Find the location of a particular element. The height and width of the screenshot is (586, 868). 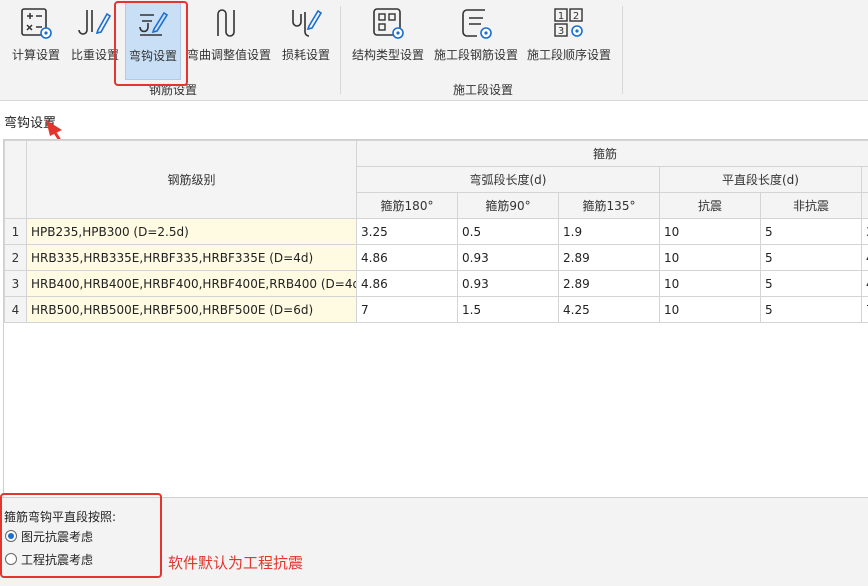

radio-element-seismic: 图元抗震考虑 is located at coordinates (49, 536).